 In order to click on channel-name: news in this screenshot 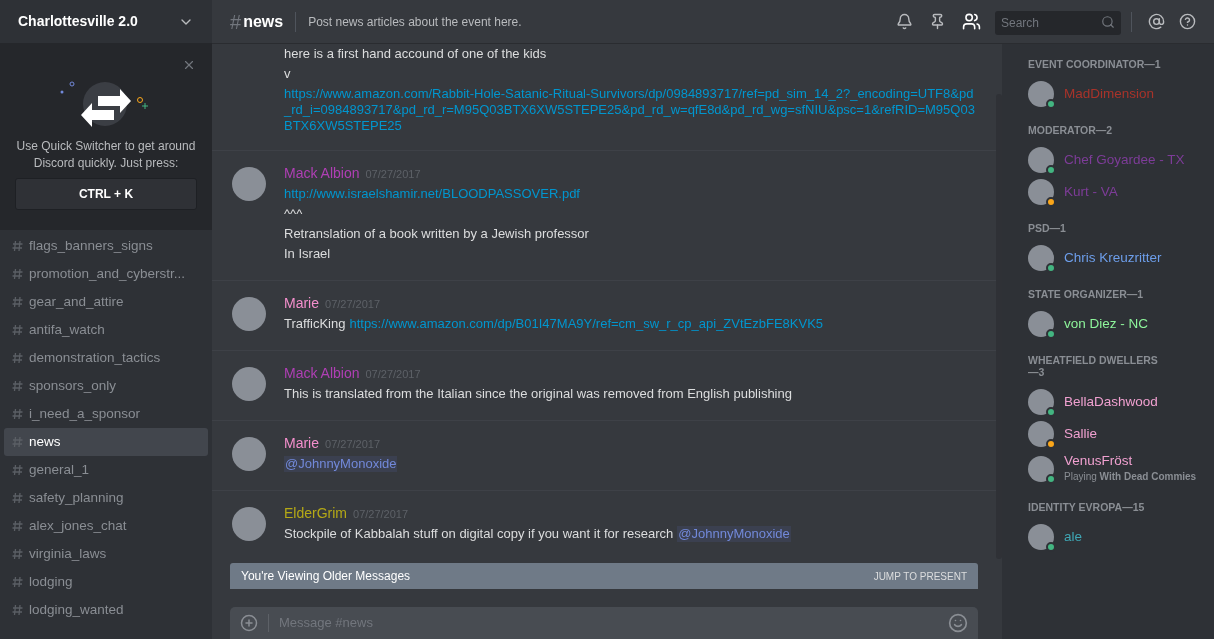, I will do `click(45, 441)`.